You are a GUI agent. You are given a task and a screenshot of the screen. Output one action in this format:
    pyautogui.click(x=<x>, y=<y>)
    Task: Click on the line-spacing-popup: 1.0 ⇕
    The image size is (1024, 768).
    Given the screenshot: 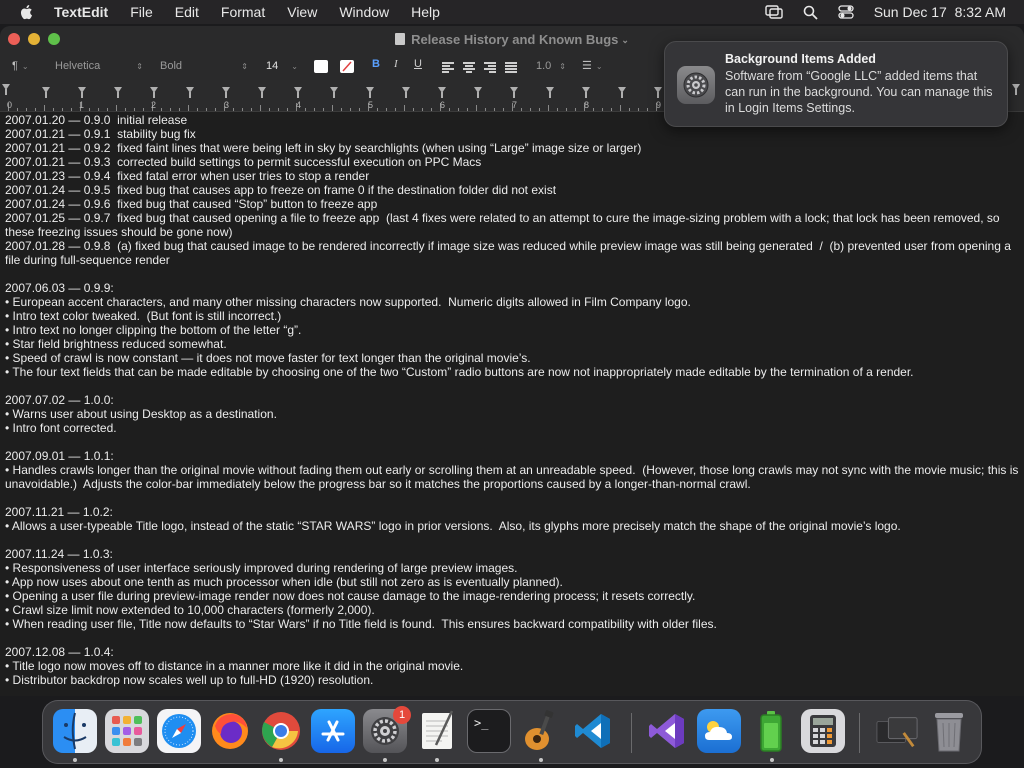 What is the action you would take?
    pyautogui.click(x=549, y=66)
    